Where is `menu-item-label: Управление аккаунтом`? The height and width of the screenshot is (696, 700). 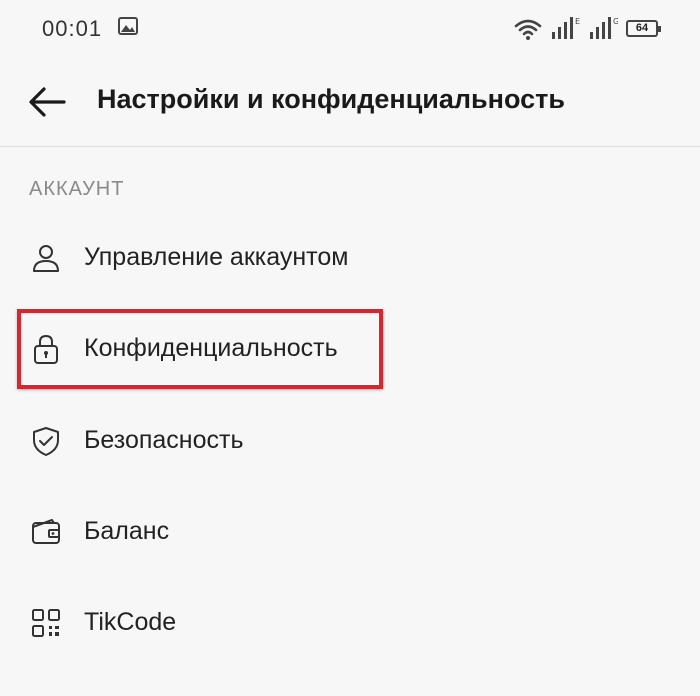 menu-item-label: Управление аккаунтом is located at coordinates (216, 257).